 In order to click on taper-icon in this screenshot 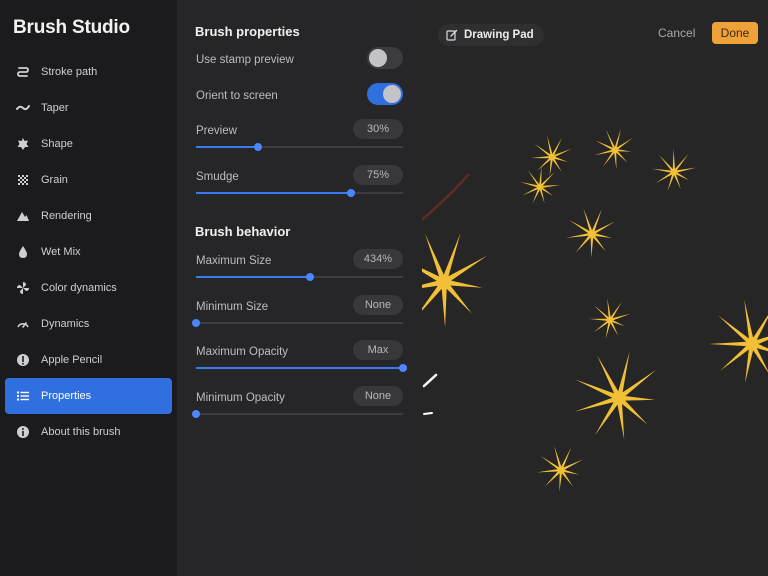, I will do `click(23, 108)`.